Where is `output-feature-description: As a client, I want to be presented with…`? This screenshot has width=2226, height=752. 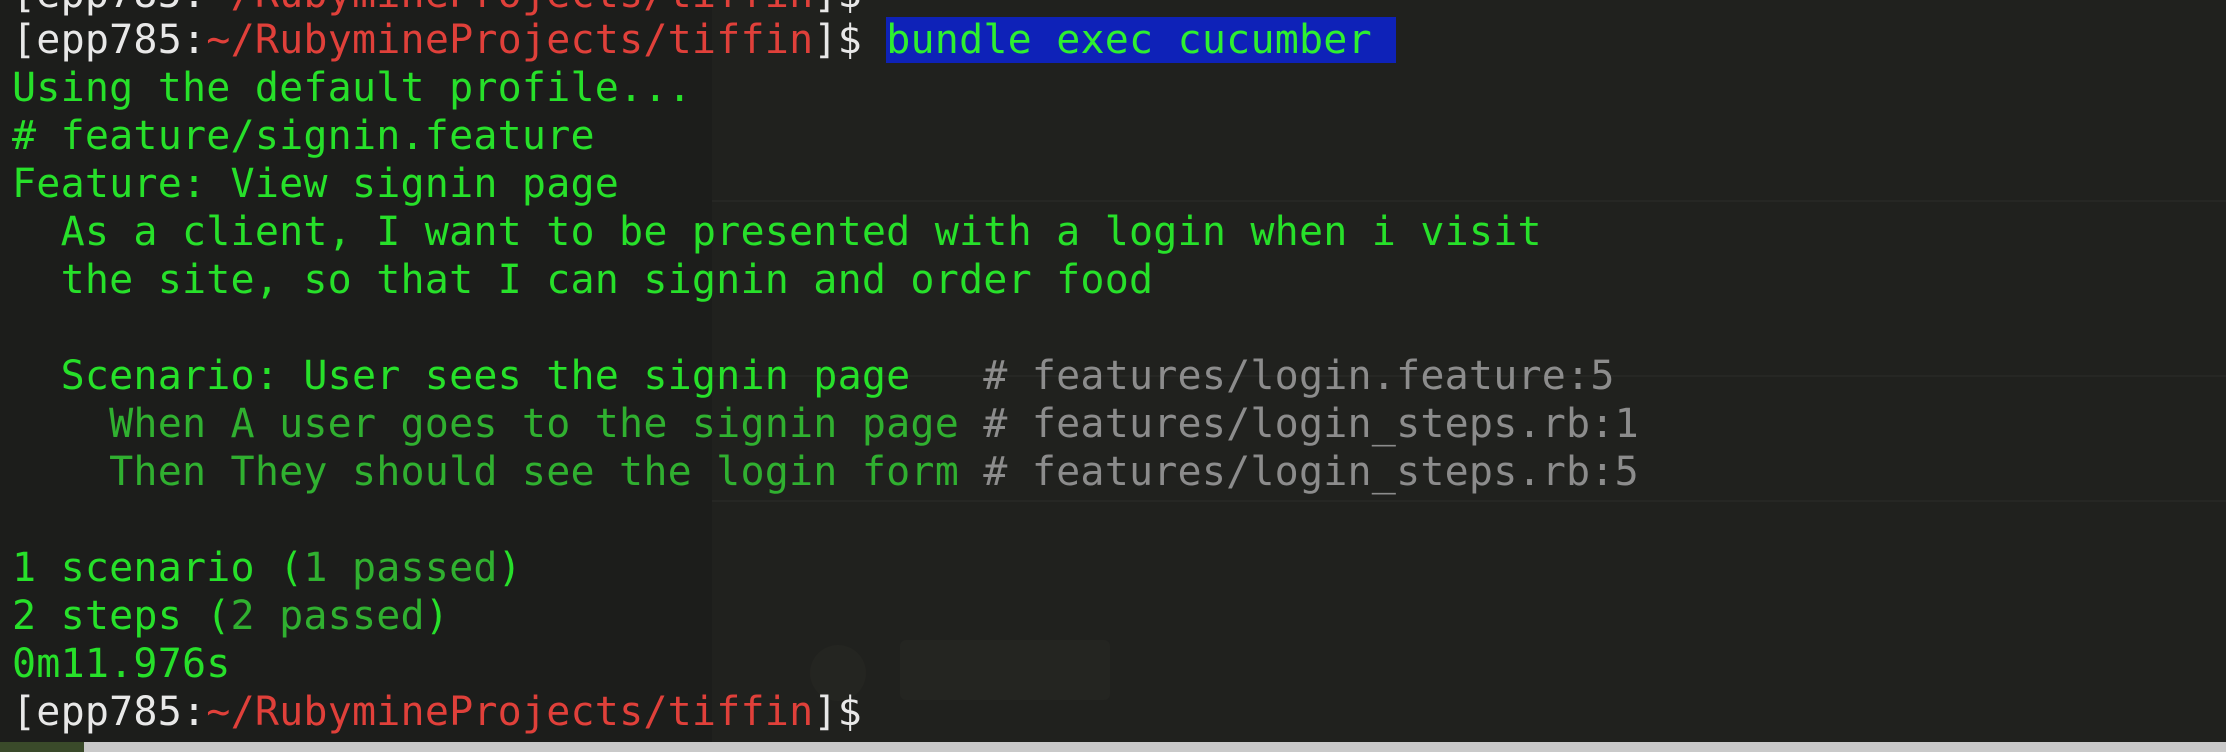
output-feature-description: As a client, I want to be presented with… is located at coordinates (777, 232).